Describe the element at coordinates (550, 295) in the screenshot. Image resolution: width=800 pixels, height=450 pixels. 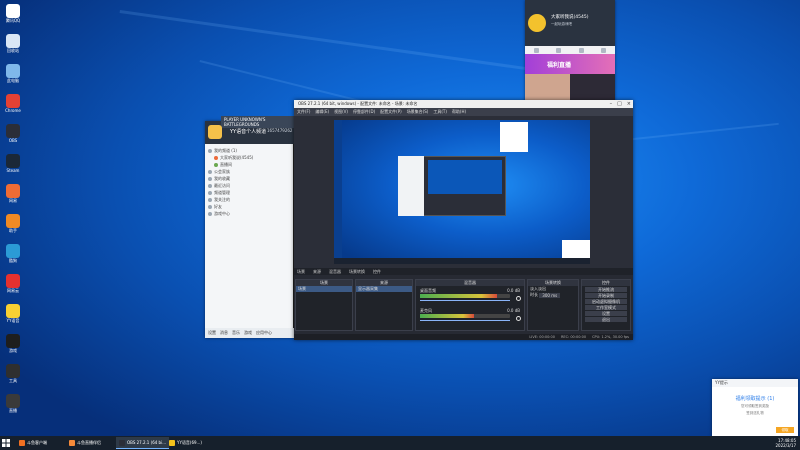
I see `duration-input: 300 ms` at that location.